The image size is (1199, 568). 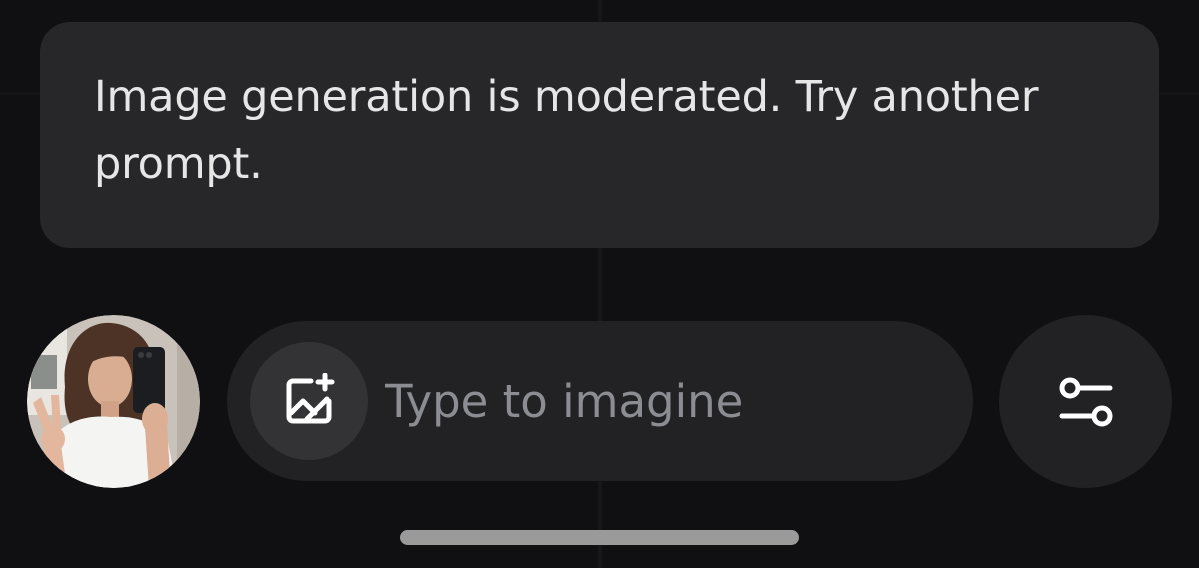 I want to click on add-image-button, so click(x=309, y=401).